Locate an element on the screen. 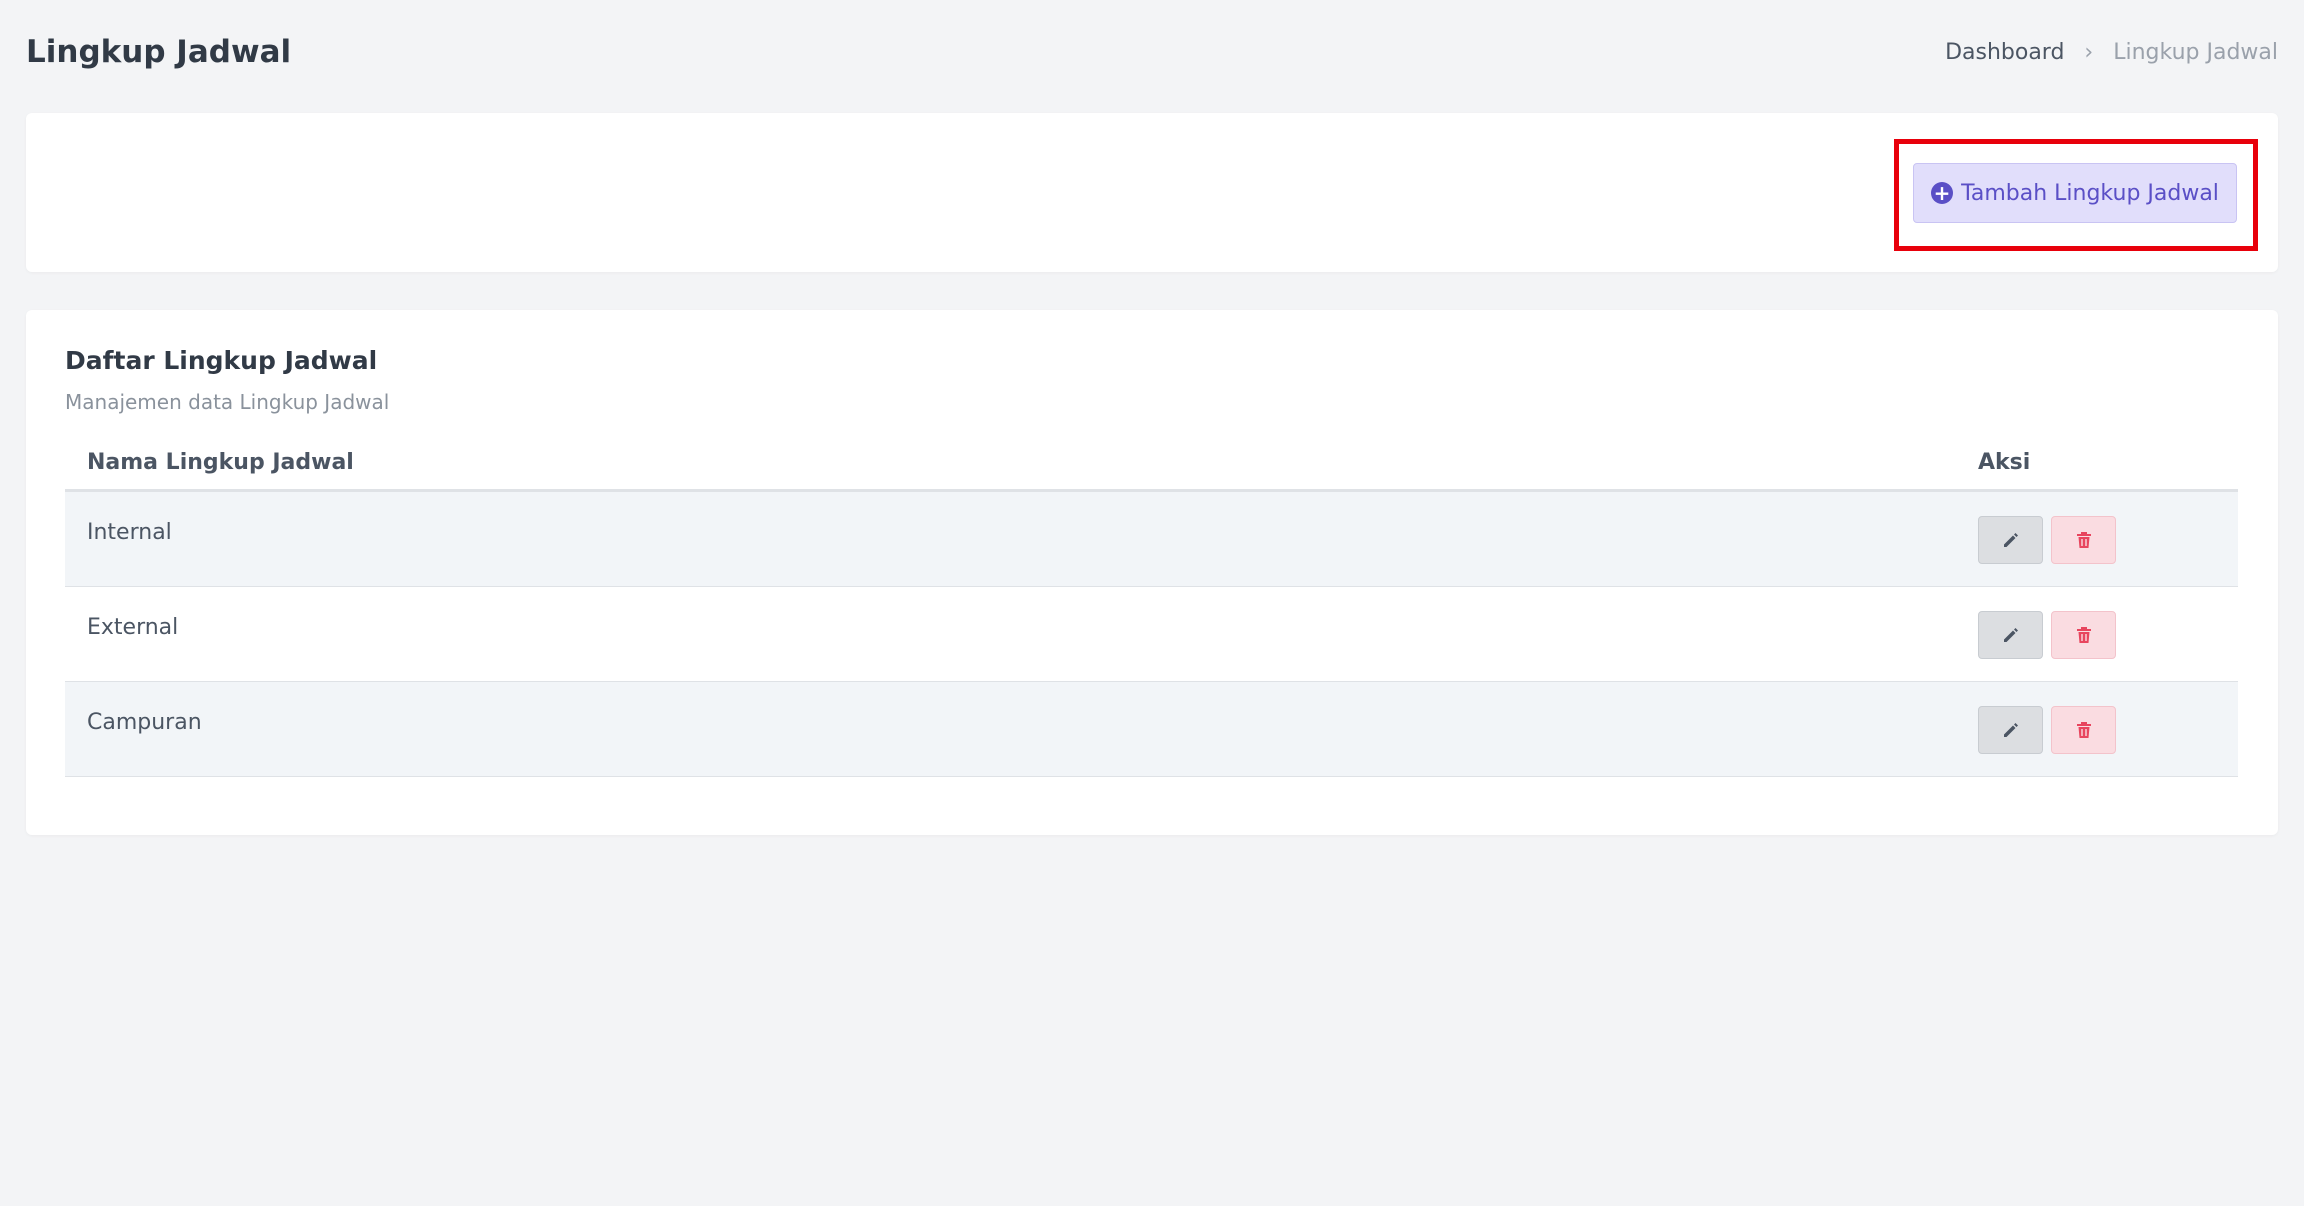 The image size is (2304, 1206). table-row: Internal is located at coordinates (1151, 539).